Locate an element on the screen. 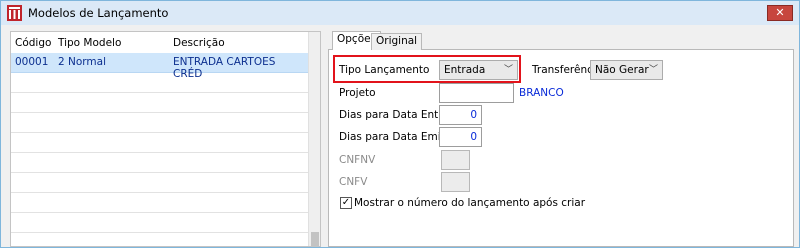  app-logo-icon is located at coordinates (14, 13).